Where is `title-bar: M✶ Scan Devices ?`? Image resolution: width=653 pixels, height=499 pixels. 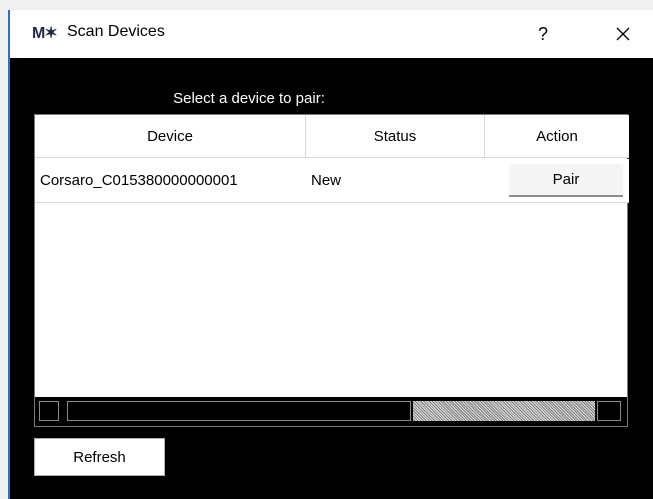 title-bar: M✶ Scan Devices ? is located at coordinates (331, 34).